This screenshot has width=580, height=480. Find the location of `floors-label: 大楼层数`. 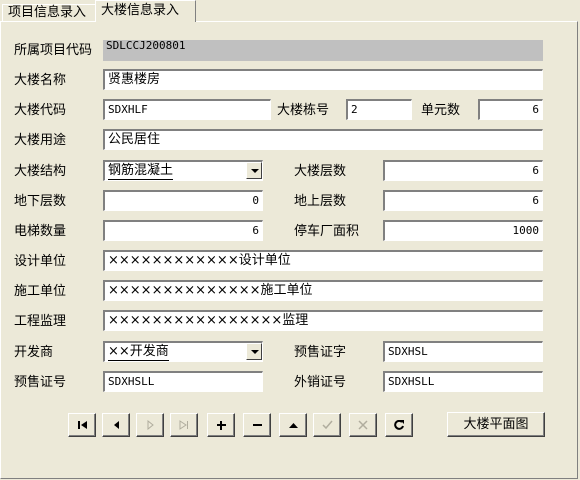

floors-label: 大楼层数 is located at coordinates (320, 171).